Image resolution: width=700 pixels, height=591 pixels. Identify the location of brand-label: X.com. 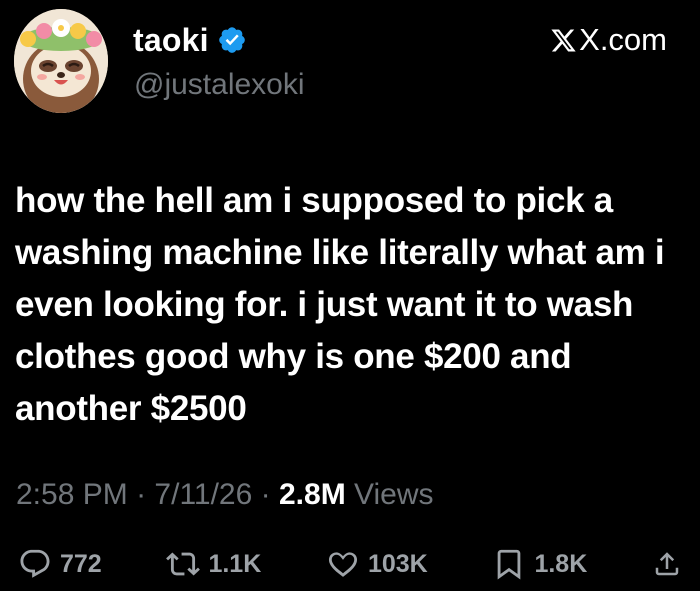
(623, 39).